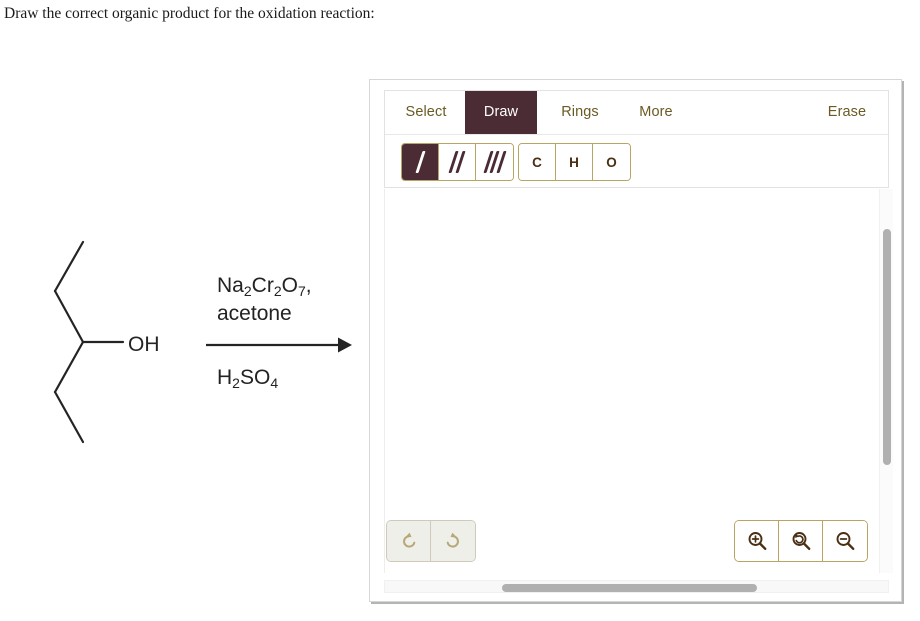  I want to click on single-bond-button, so click(420, 162).